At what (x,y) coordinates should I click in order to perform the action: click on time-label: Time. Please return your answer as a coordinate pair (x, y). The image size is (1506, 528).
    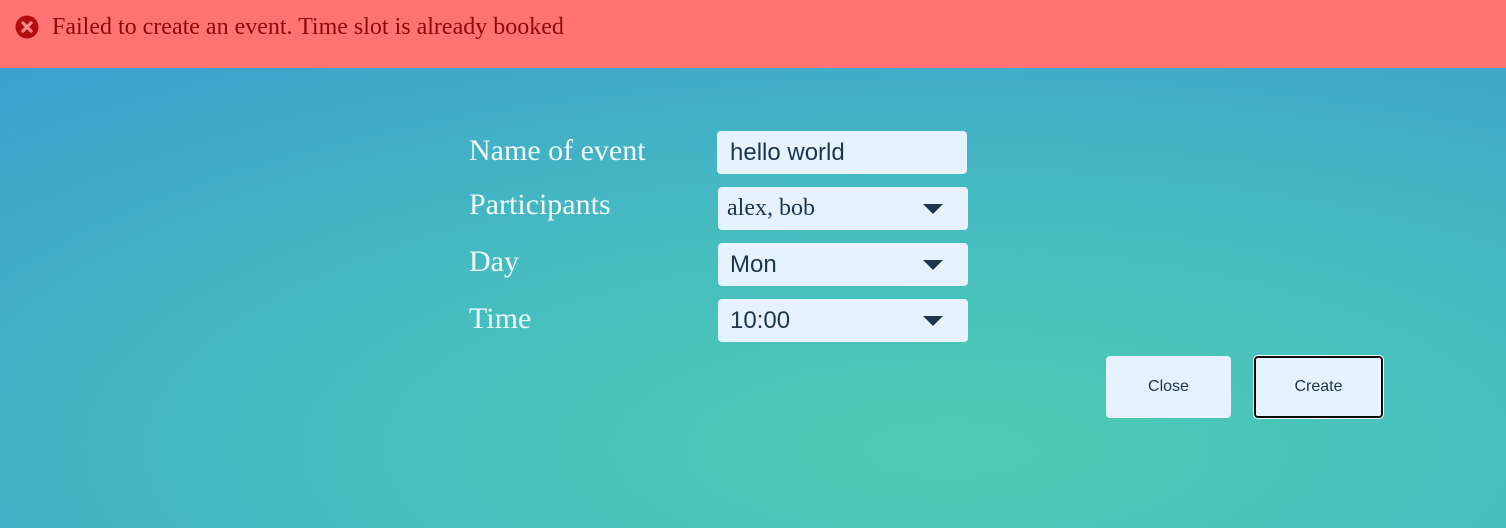
    Looking at the image, I should click on (500, 318).